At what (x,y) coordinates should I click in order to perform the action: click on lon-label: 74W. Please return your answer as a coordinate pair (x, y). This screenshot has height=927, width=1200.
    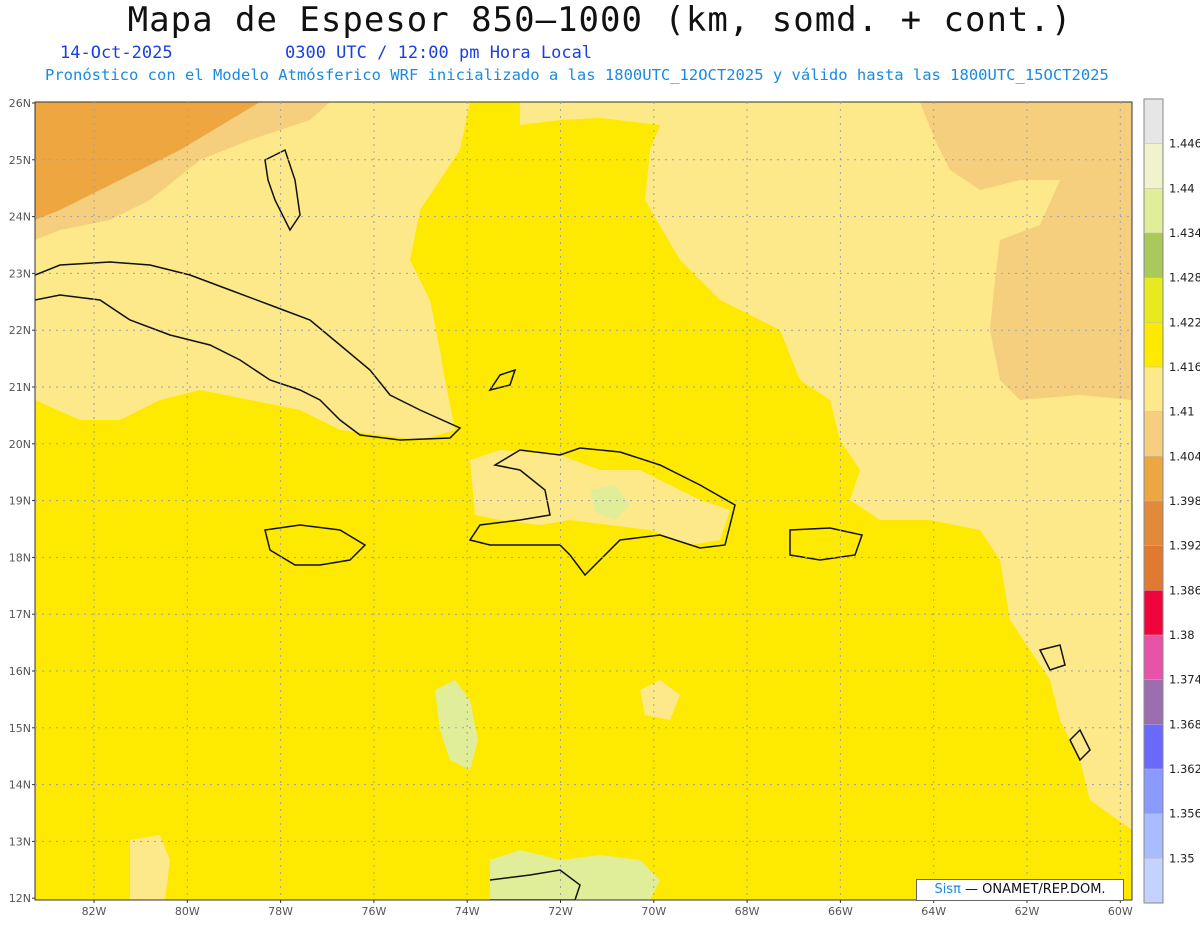
    Looking at the image, I should click on (467, 911).